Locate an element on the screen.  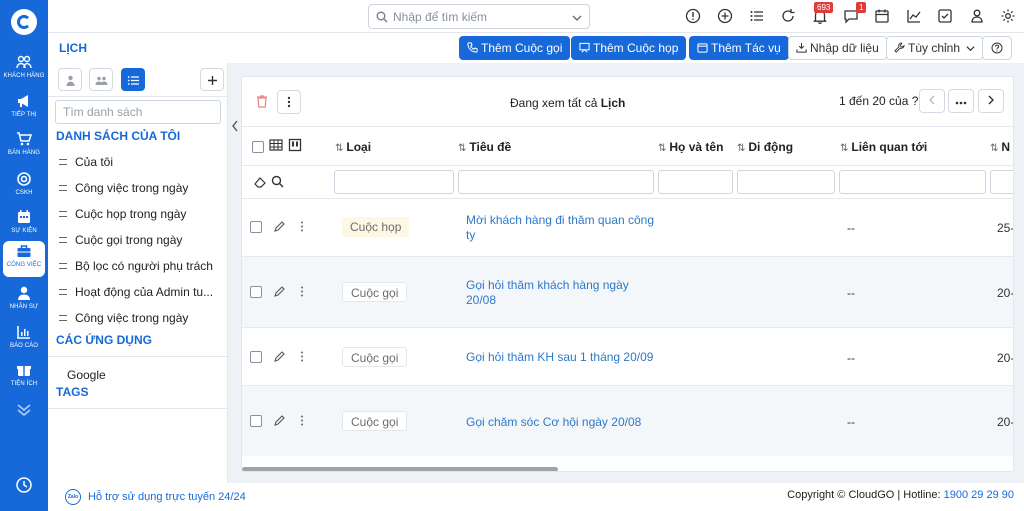
select-all-checkbox is located at coordinates (258, 147).